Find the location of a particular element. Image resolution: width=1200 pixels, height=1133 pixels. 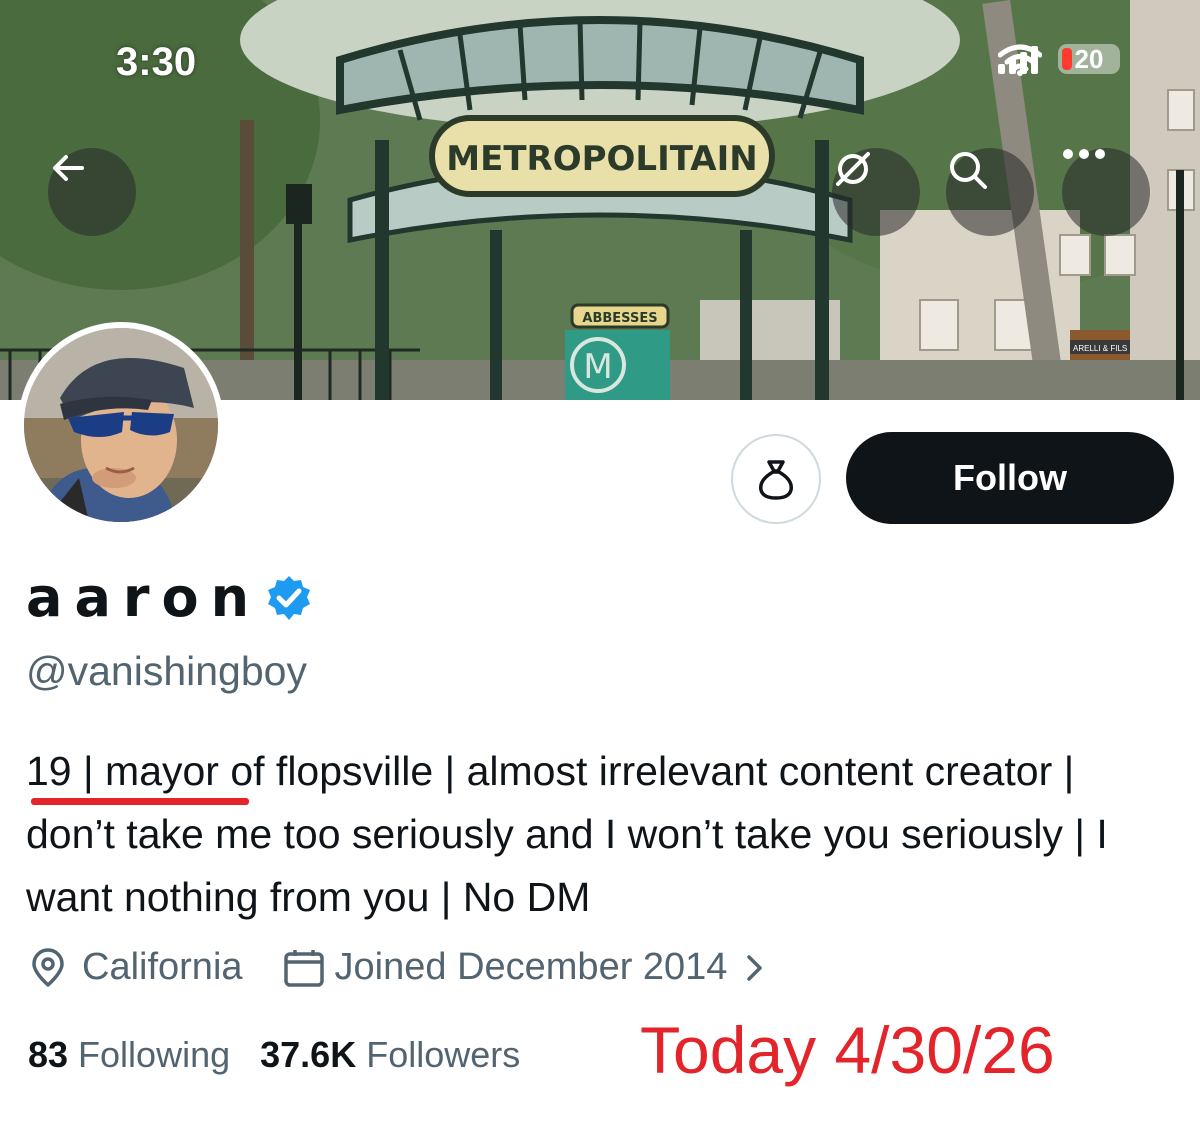

location-item: California is located at coordinates (135, 967).